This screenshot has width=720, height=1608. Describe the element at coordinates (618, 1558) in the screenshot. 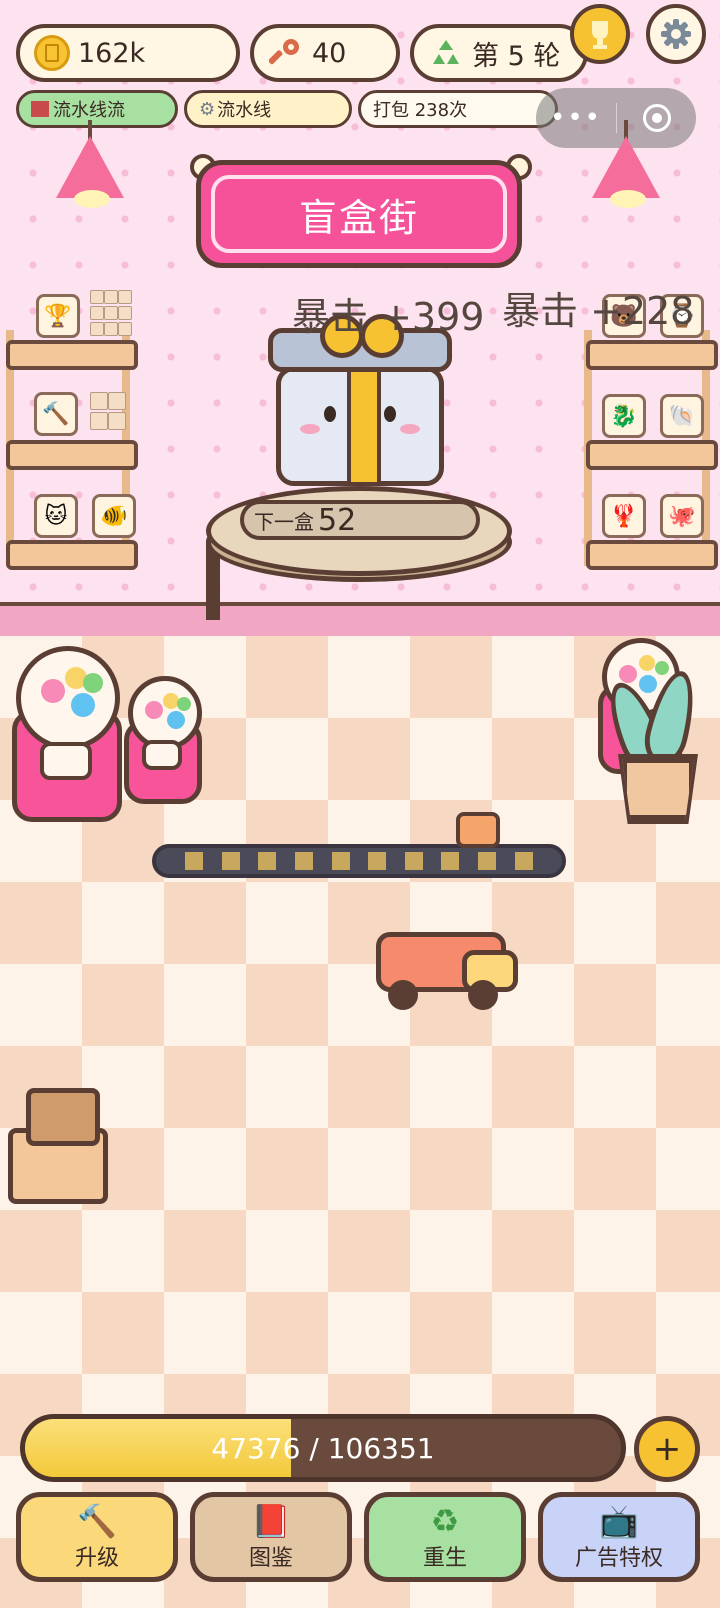

I see `ad-privilege-label: 广告特权` at that location.